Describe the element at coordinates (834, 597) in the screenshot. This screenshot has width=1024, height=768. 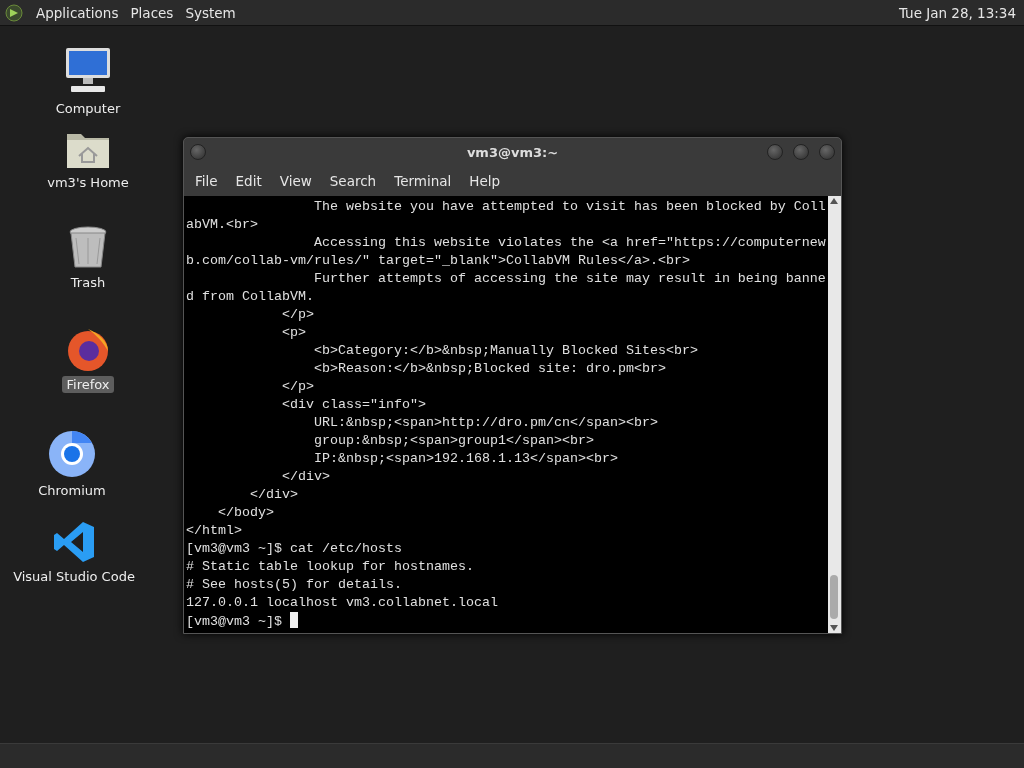
I see `scrollbar-thumb` at that location.